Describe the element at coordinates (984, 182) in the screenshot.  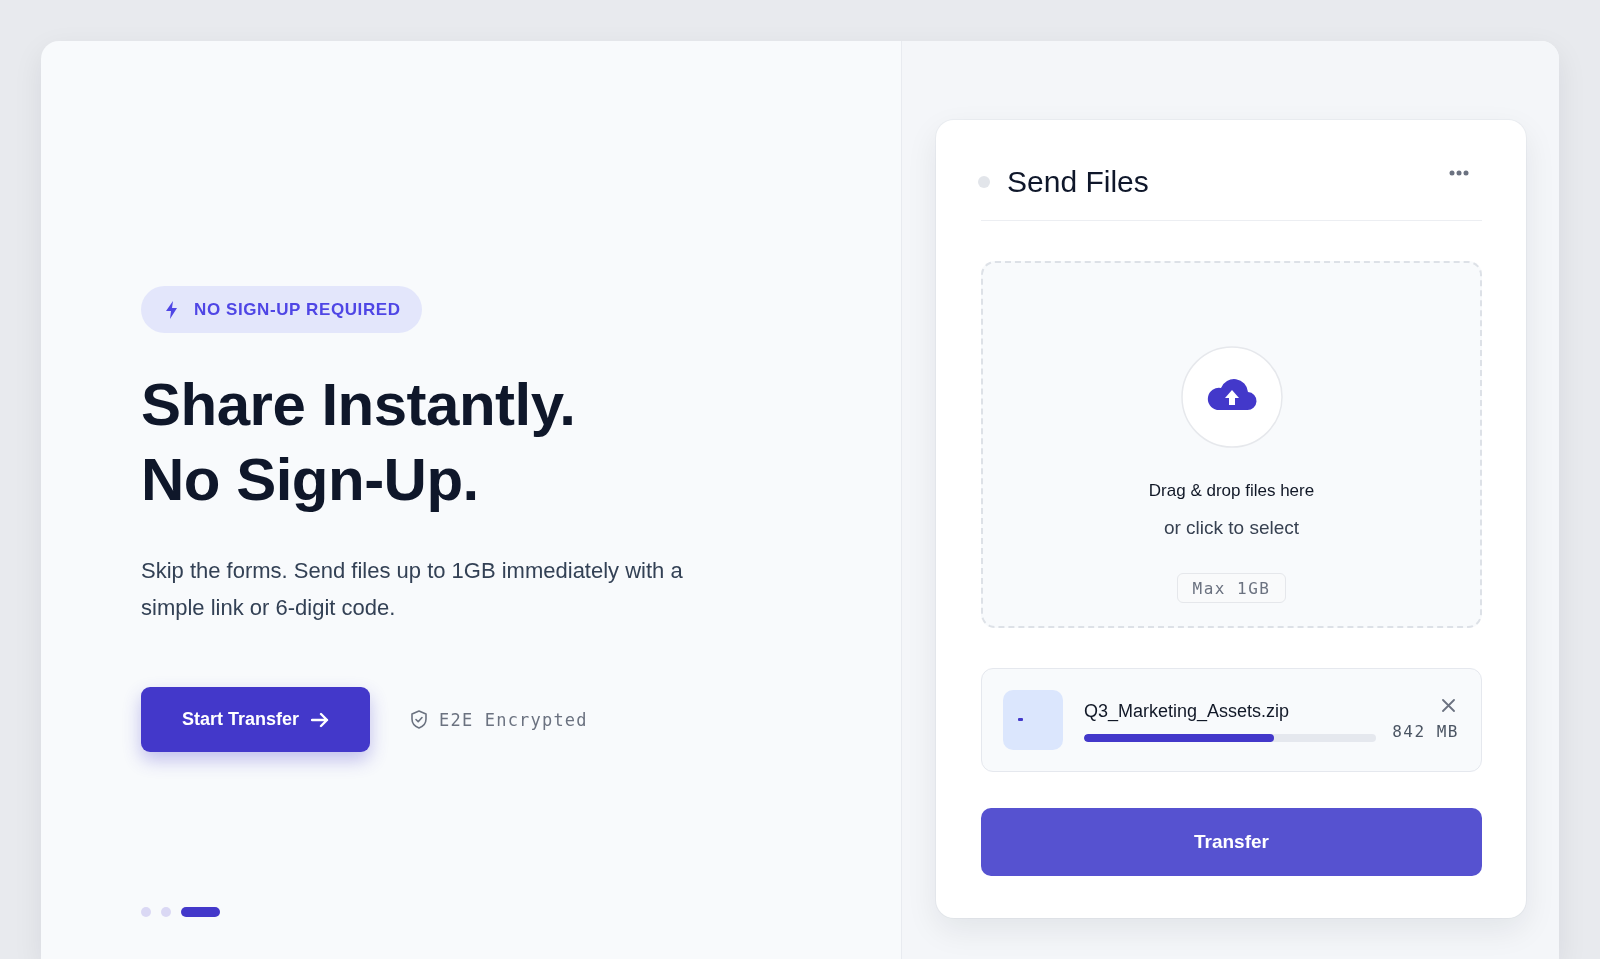
I see `status-dot-icon` at that location.